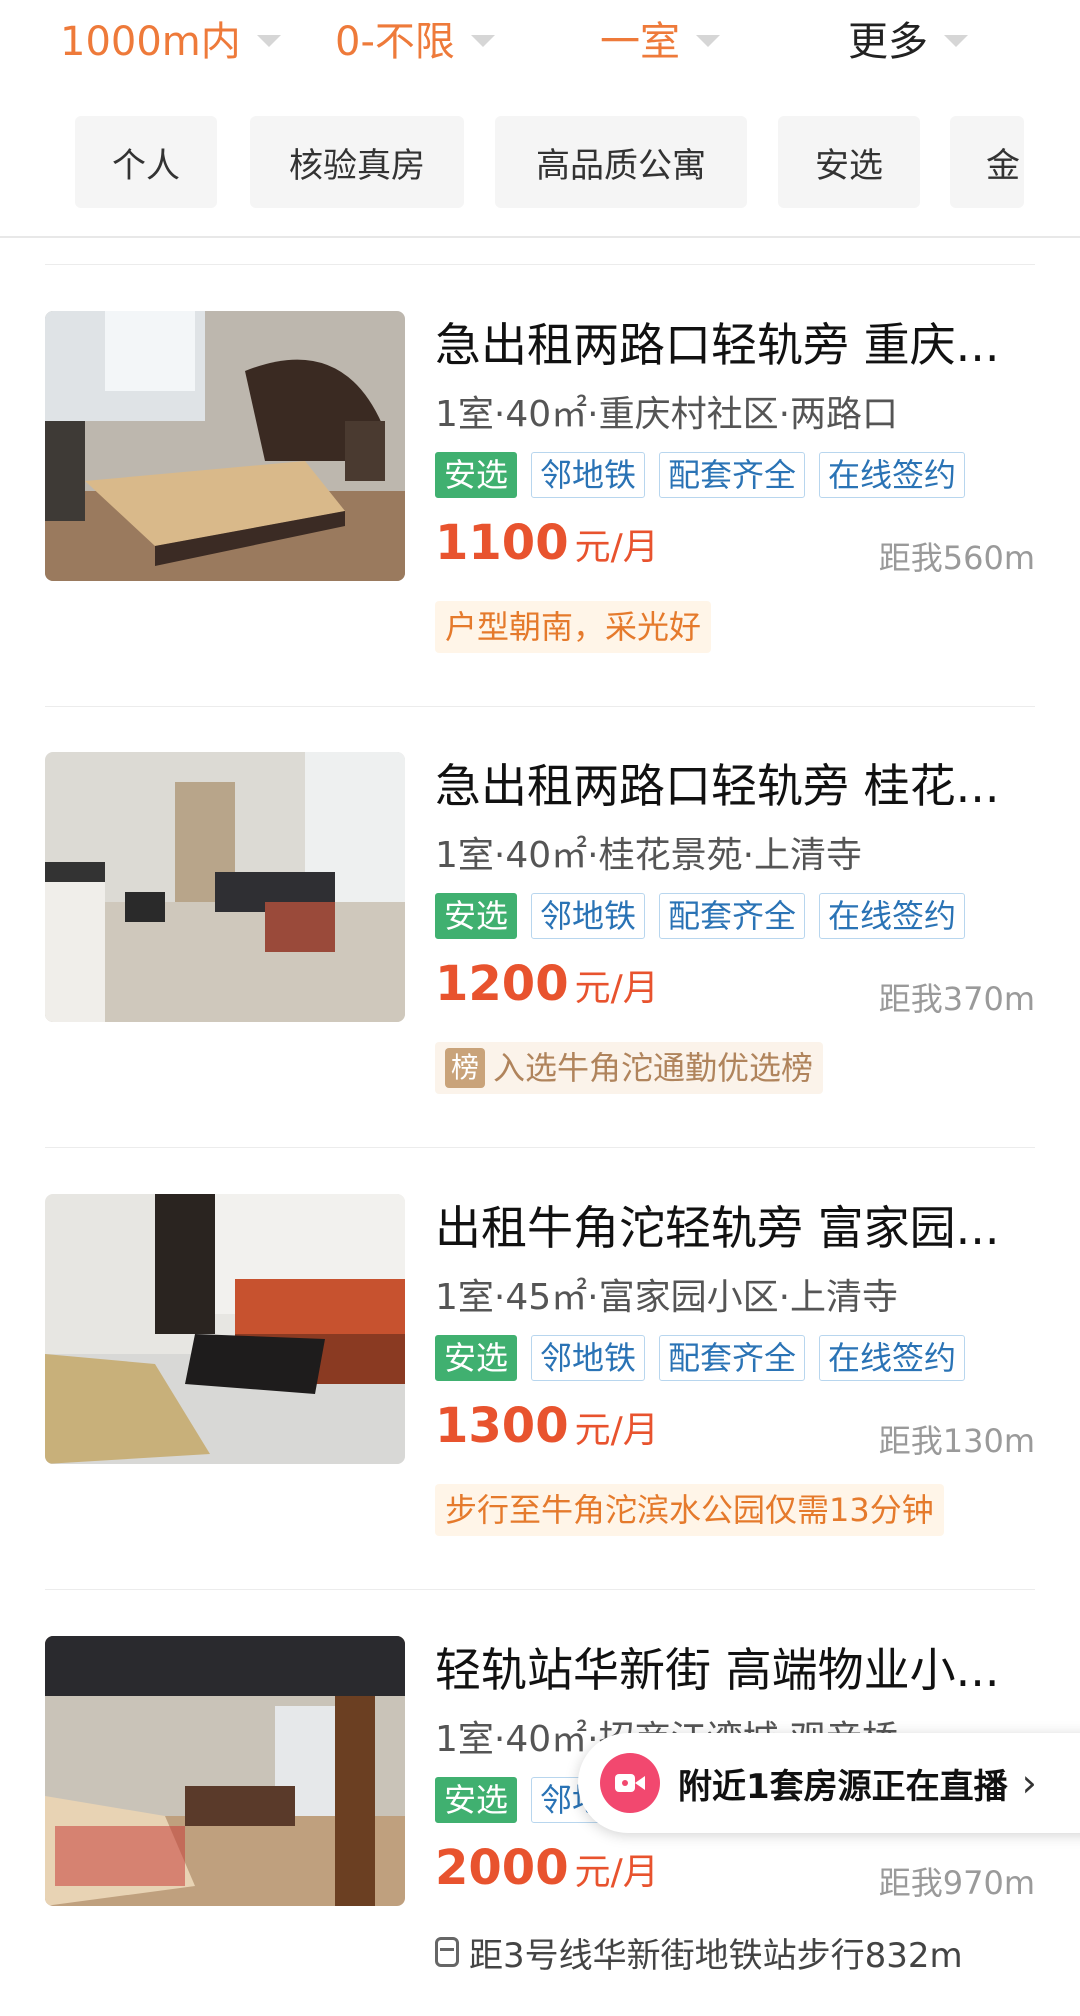  I want to click on price-value: 1100, so click(502, 543).